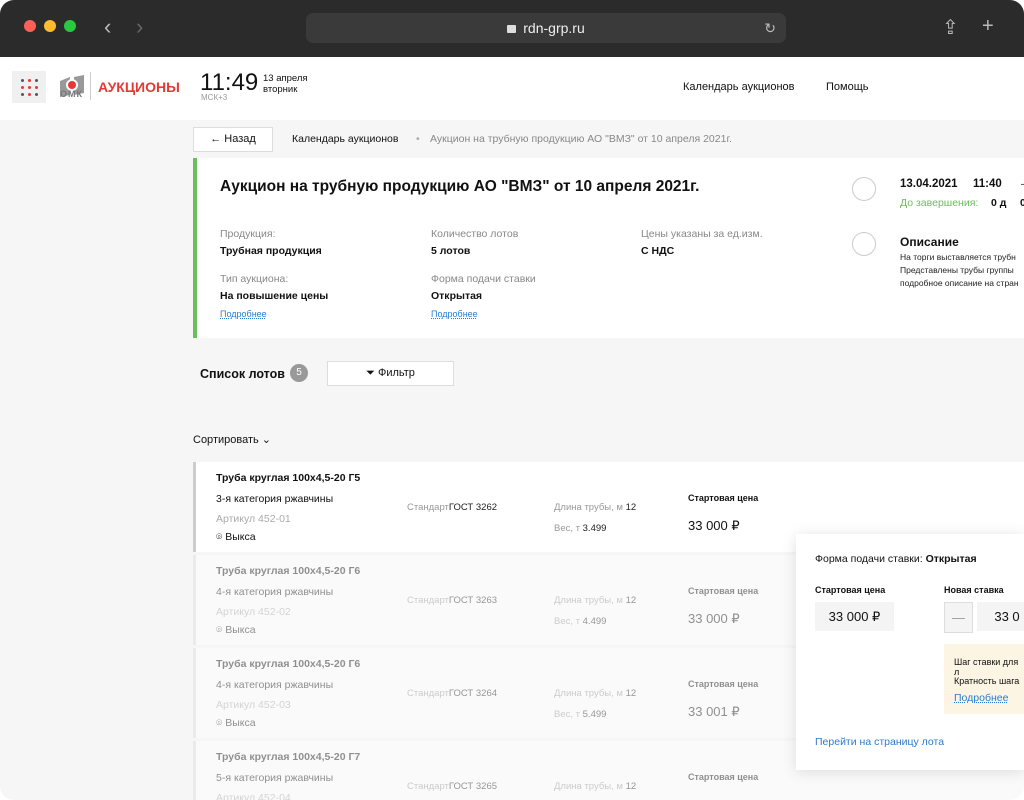 Image resolution: width=1024 pixels, height=800 pixels. What do you see at coordinates (253, 519) in the screenshot?
I see `lot-article: Артикул 452-01` at bounding box center [253, 519].